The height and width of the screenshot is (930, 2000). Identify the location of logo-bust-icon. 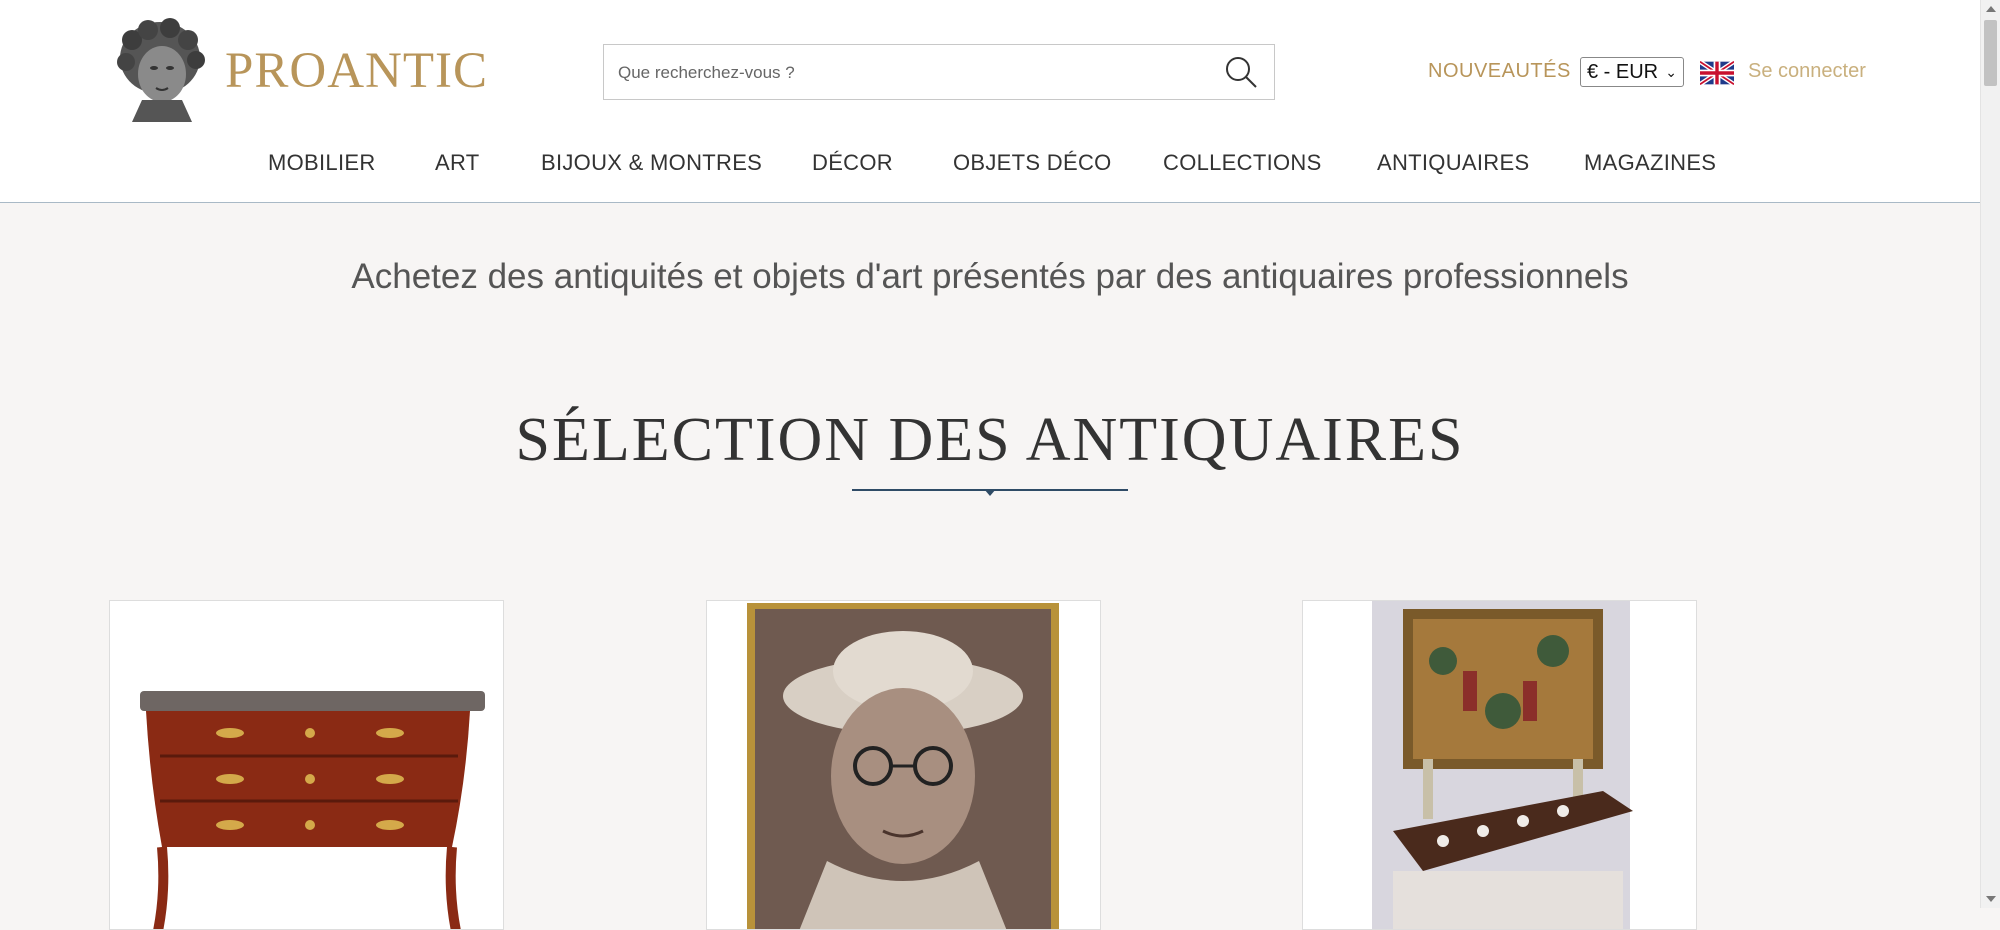
(160, 70).